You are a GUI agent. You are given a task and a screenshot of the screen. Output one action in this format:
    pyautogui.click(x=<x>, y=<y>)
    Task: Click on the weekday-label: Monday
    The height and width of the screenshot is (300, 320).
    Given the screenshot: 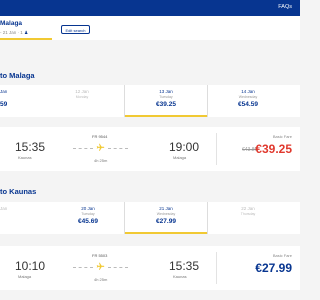 What is the action you would take?
    pyautogui.click(x=82, y=97)
    